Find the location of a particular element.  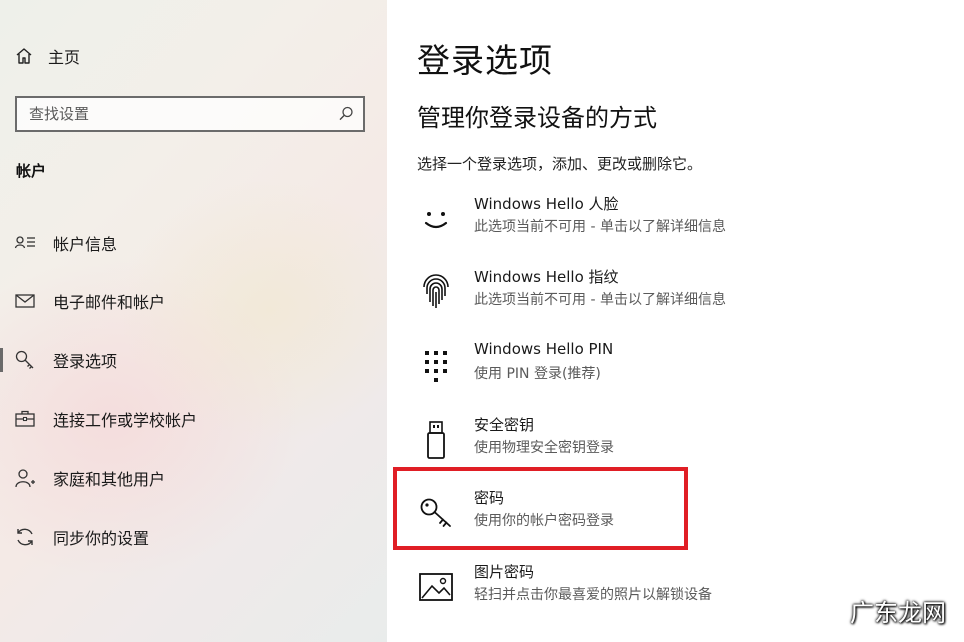

mail-icon is located at coordinates (25, 301).